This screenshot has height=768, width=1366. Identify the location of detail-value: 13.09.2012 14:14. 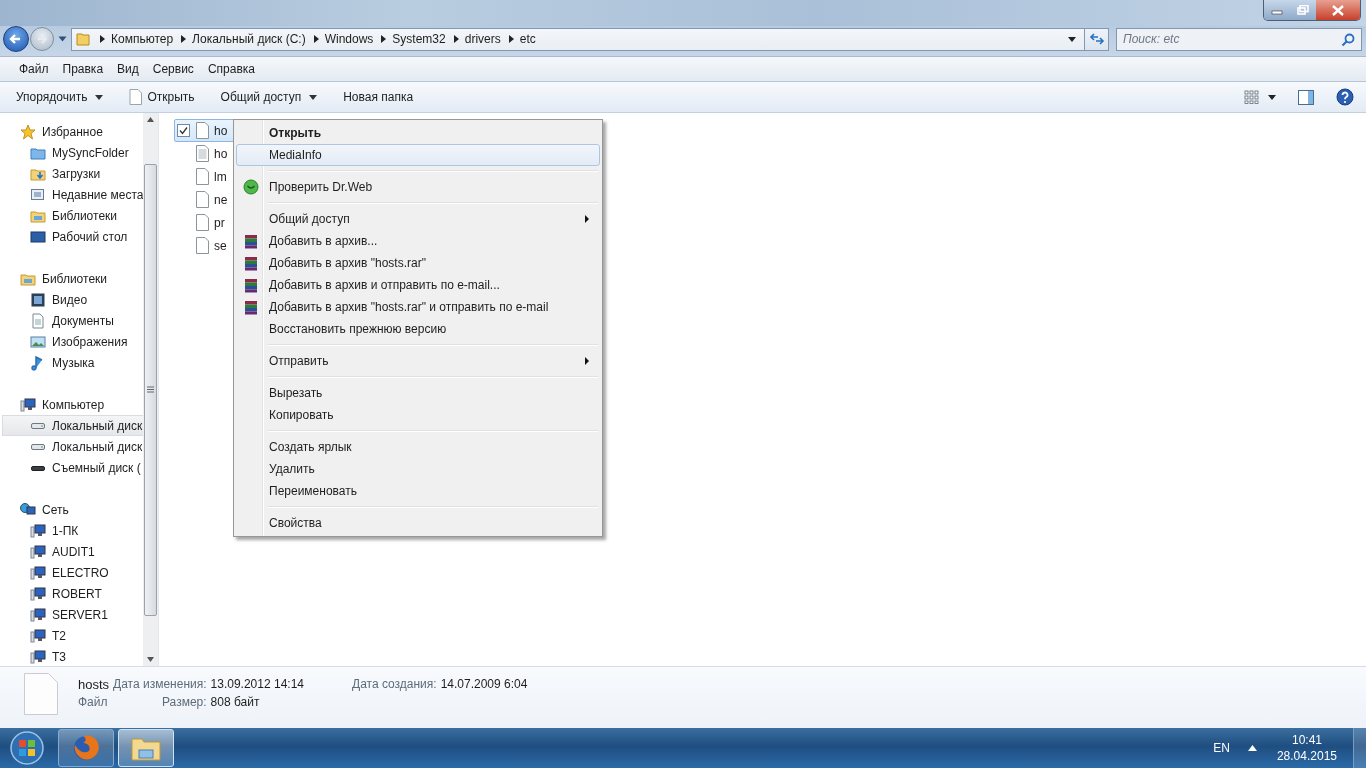
(257, 684).